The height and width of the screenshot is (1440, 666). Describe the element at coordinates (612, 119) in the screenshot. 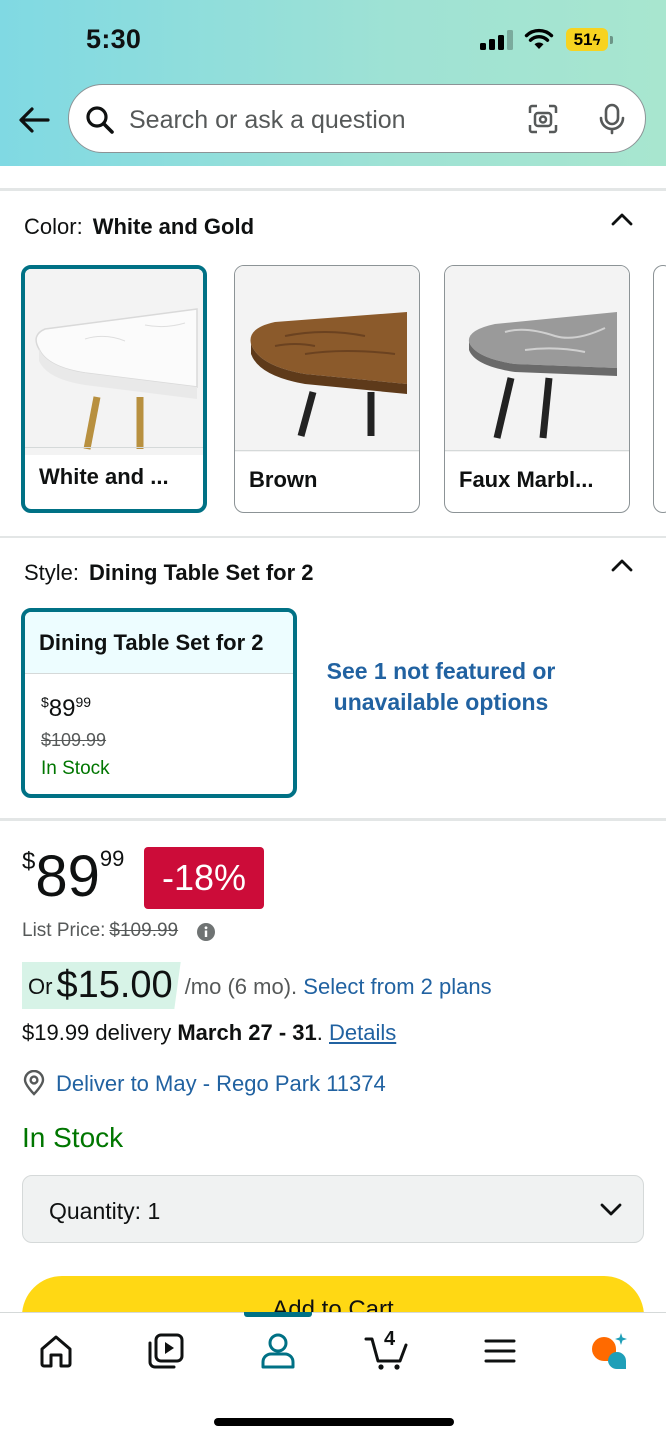

I see `microphone-icon` at that location.